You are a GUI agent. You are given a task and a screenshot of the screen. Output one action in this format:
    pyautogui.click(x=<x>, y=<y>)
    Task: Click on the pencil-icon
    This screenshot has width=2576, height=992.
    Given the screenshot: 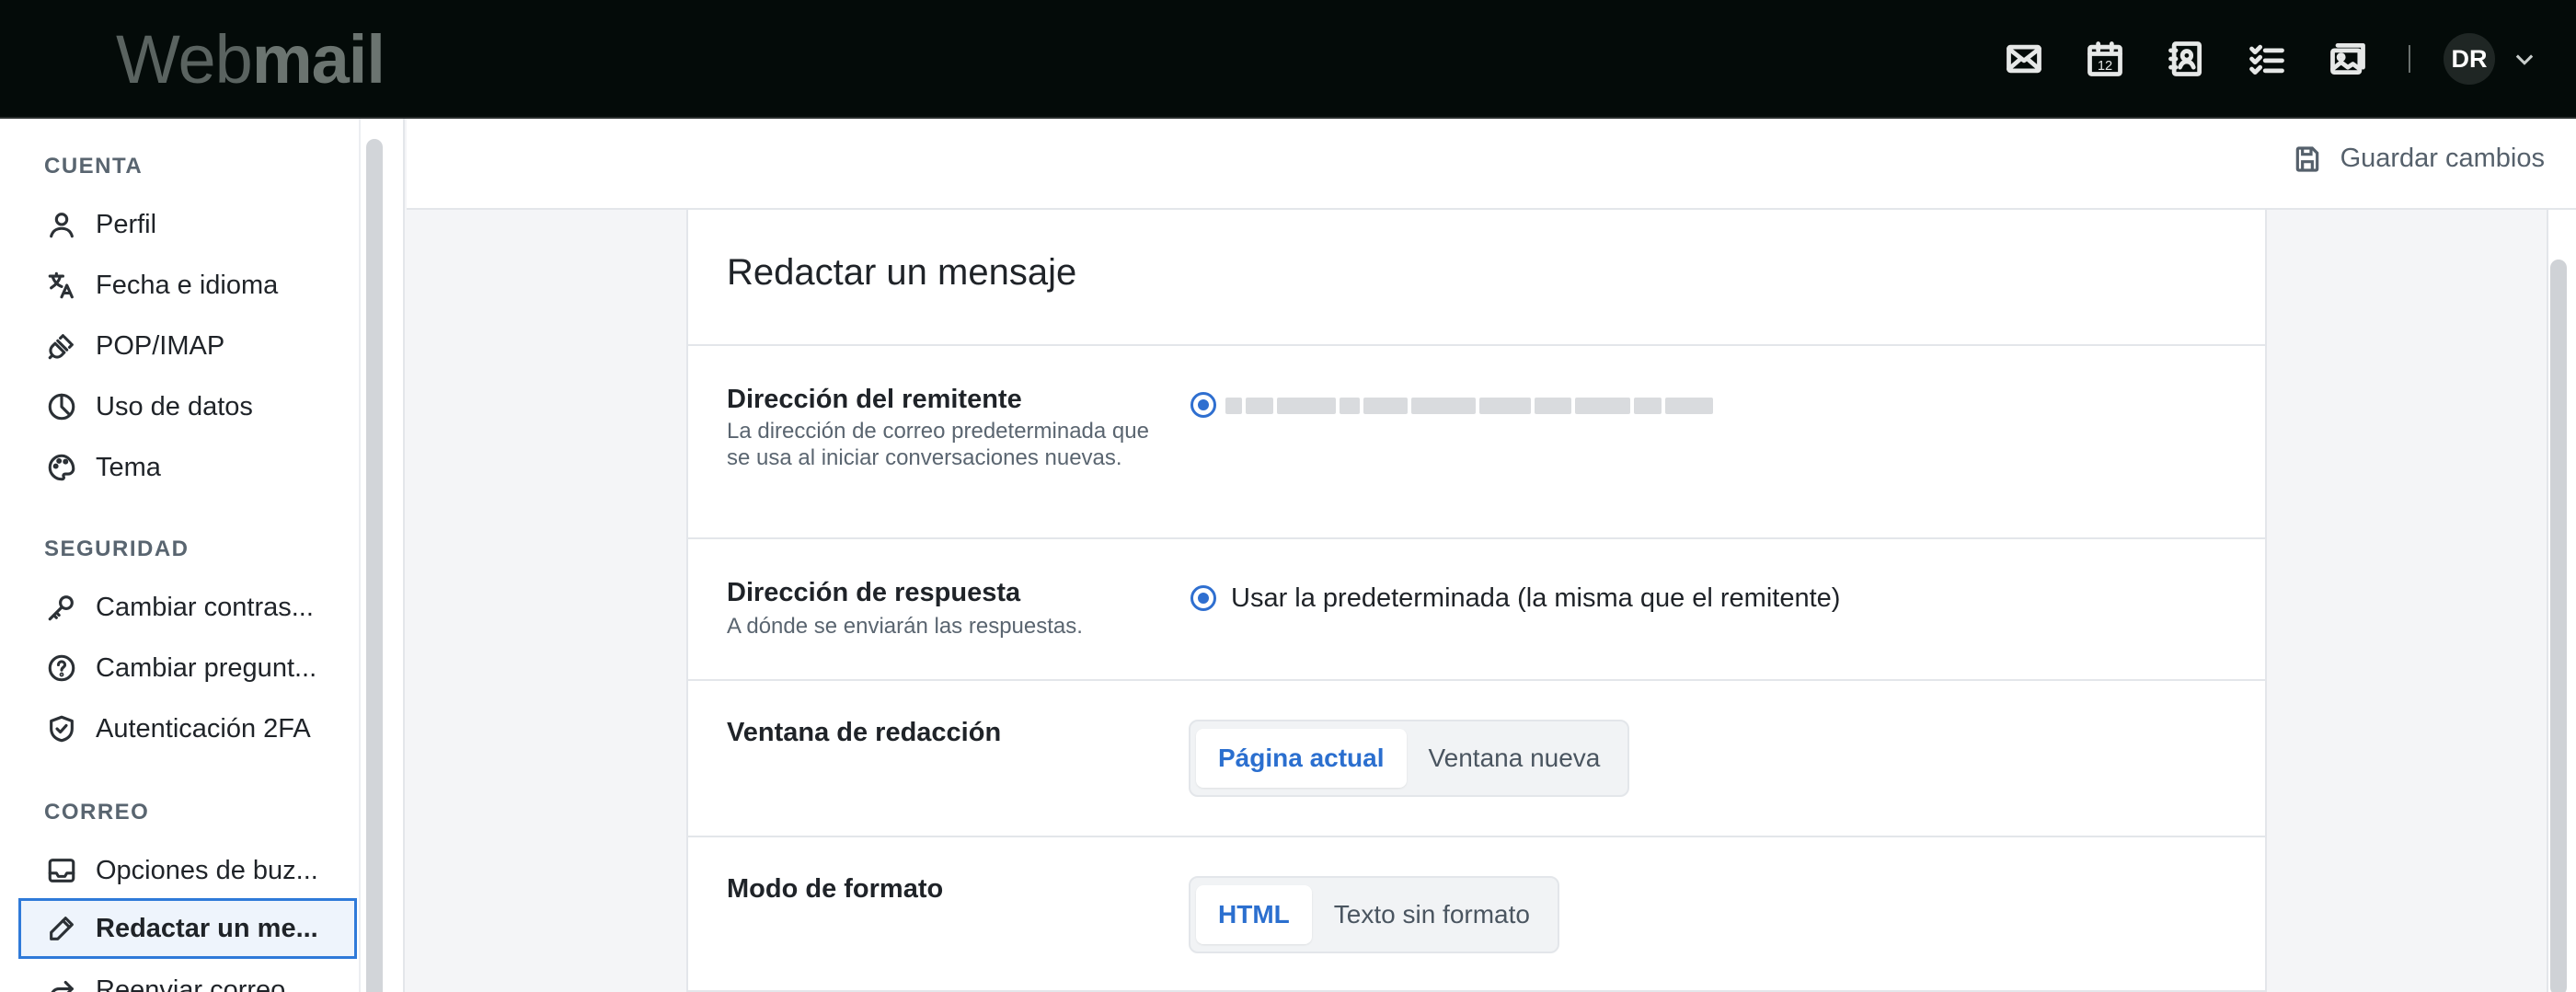 What is the action you would take?
    pyautogui.click(x=62, y=929)
    